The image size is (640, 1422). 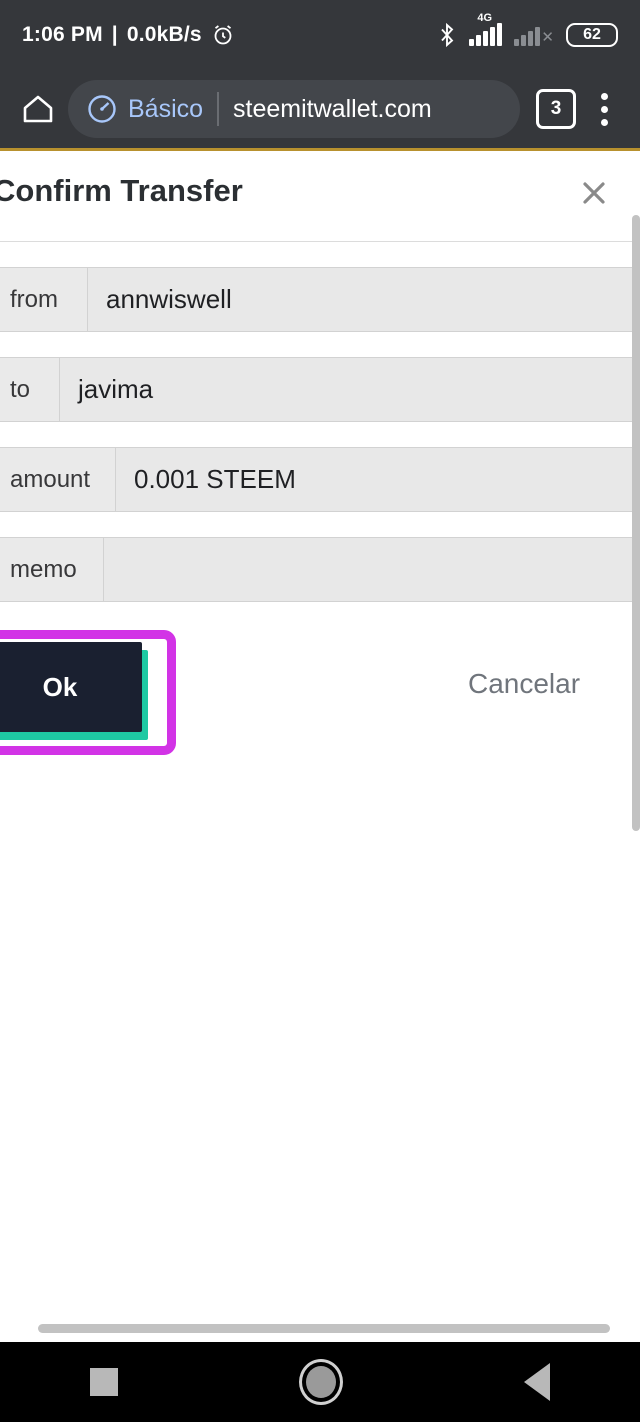 What do you see at coordinates (324, 1328) in the screenshot?
I see `horizontal-scrollbar` at bounding box center [324, 1328].